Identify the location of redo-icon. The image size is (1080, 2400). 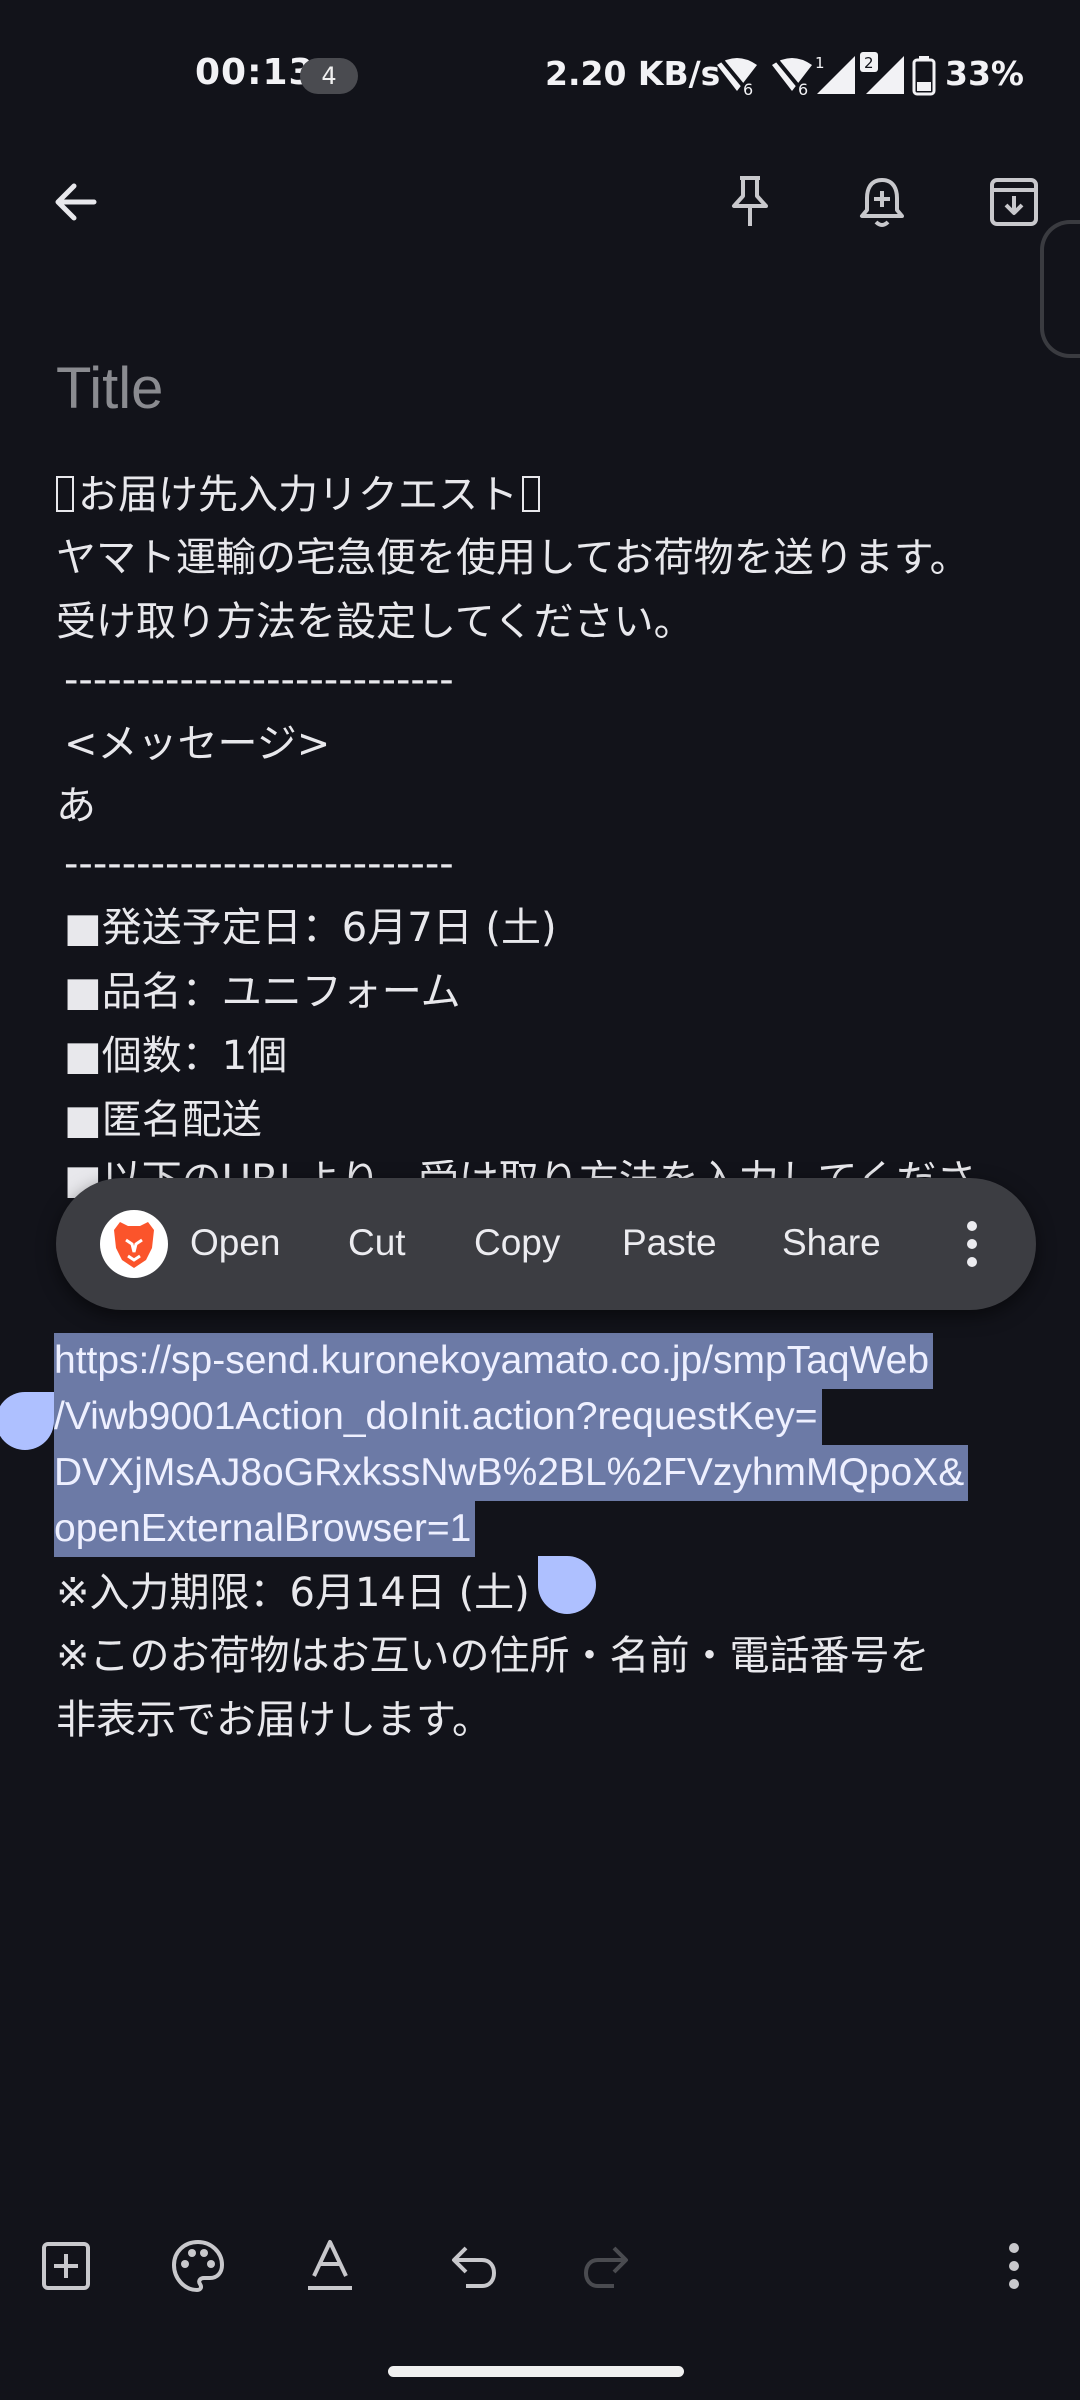
(606, 2267).